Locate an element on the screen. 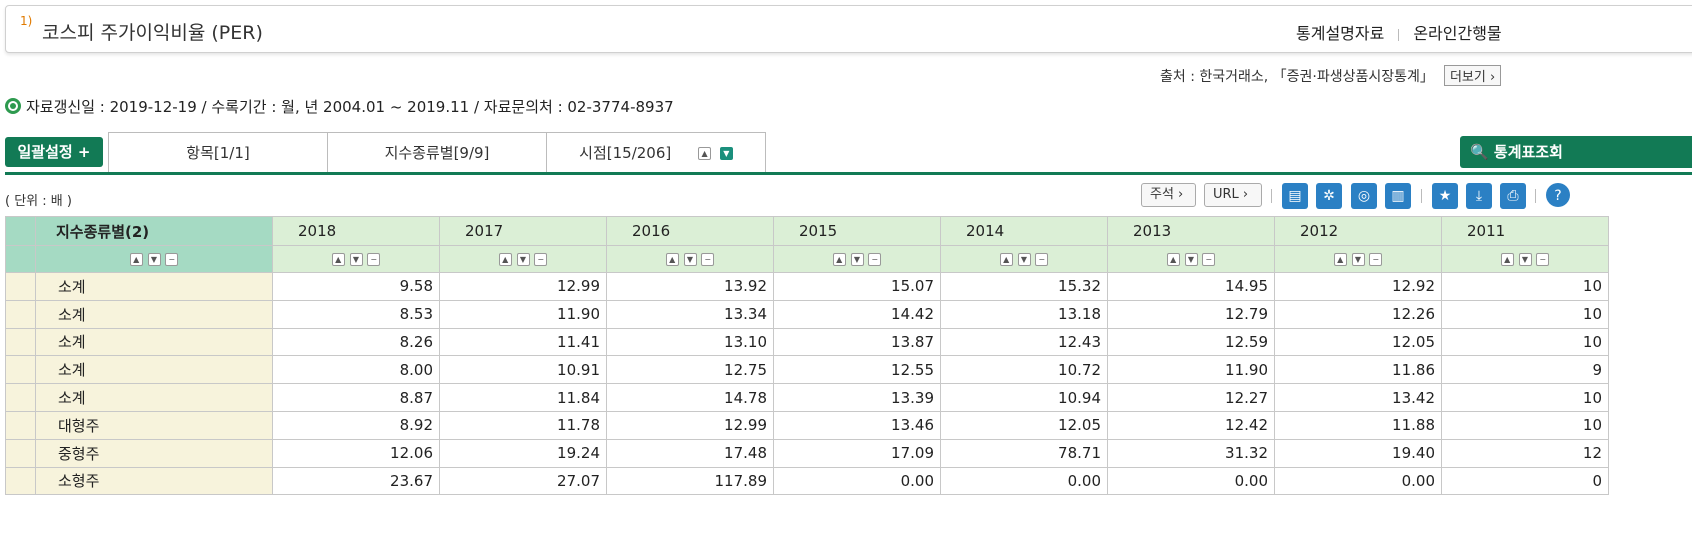 Image resolution: width=1692 pixels, height=542 pixels. value-cell: 11.90 is located at coordinates (523, 314).